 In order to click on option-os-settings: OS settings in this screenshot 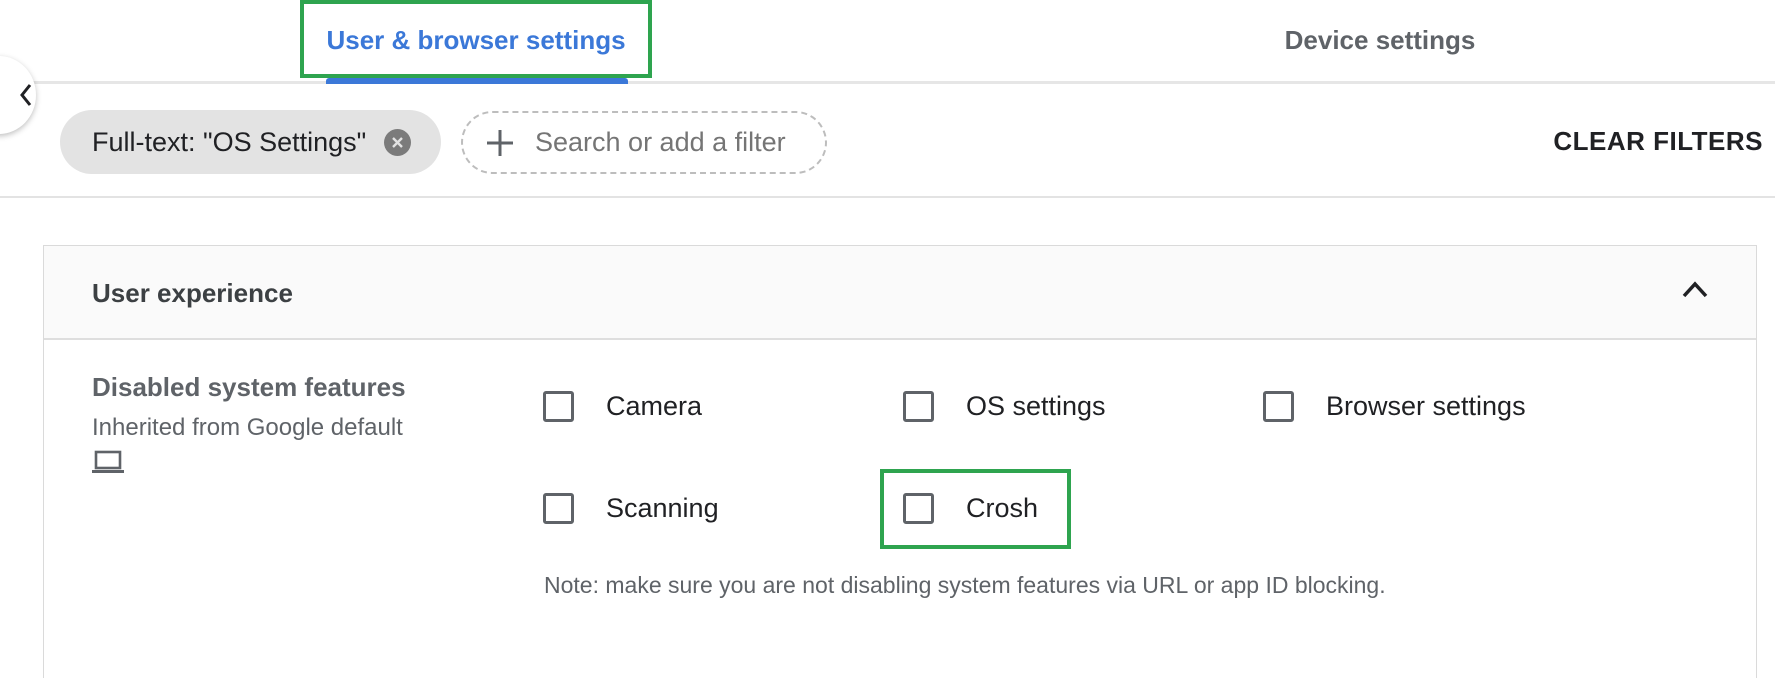, I will do `click(1004, 406)`.